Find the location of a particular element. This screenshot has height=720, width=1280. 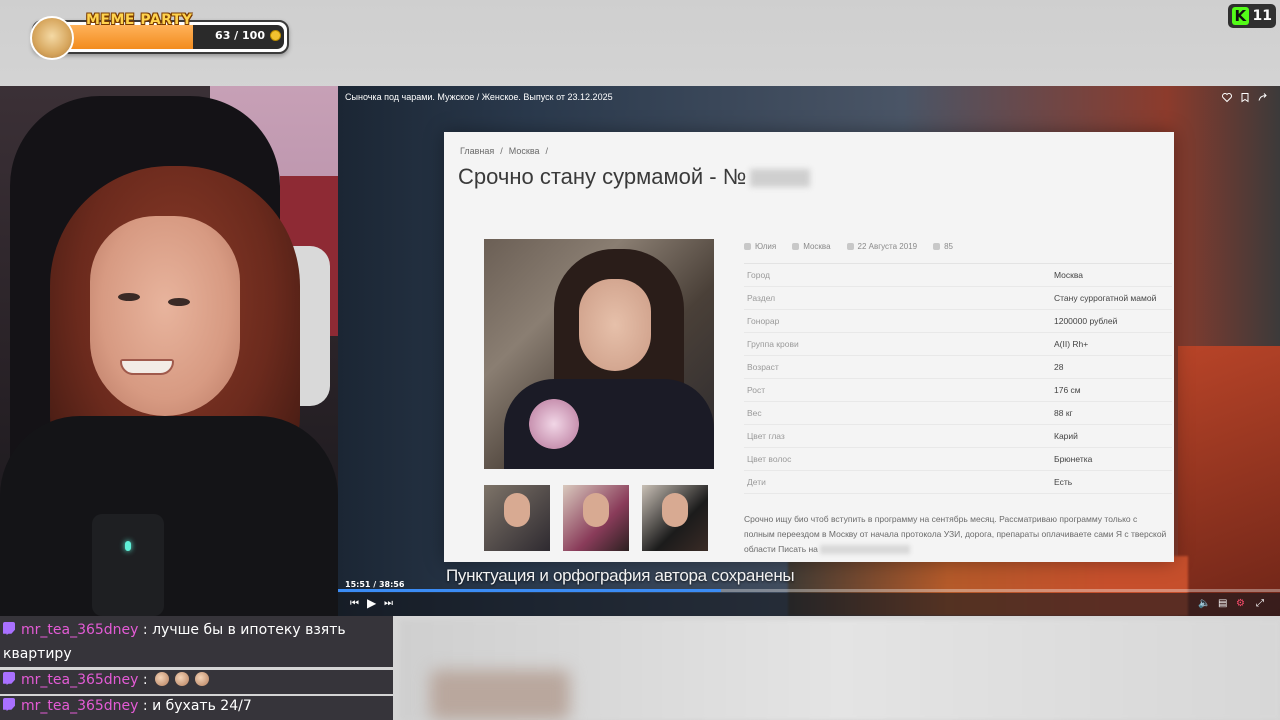

coin-icon is located at coordinates (275, 35).